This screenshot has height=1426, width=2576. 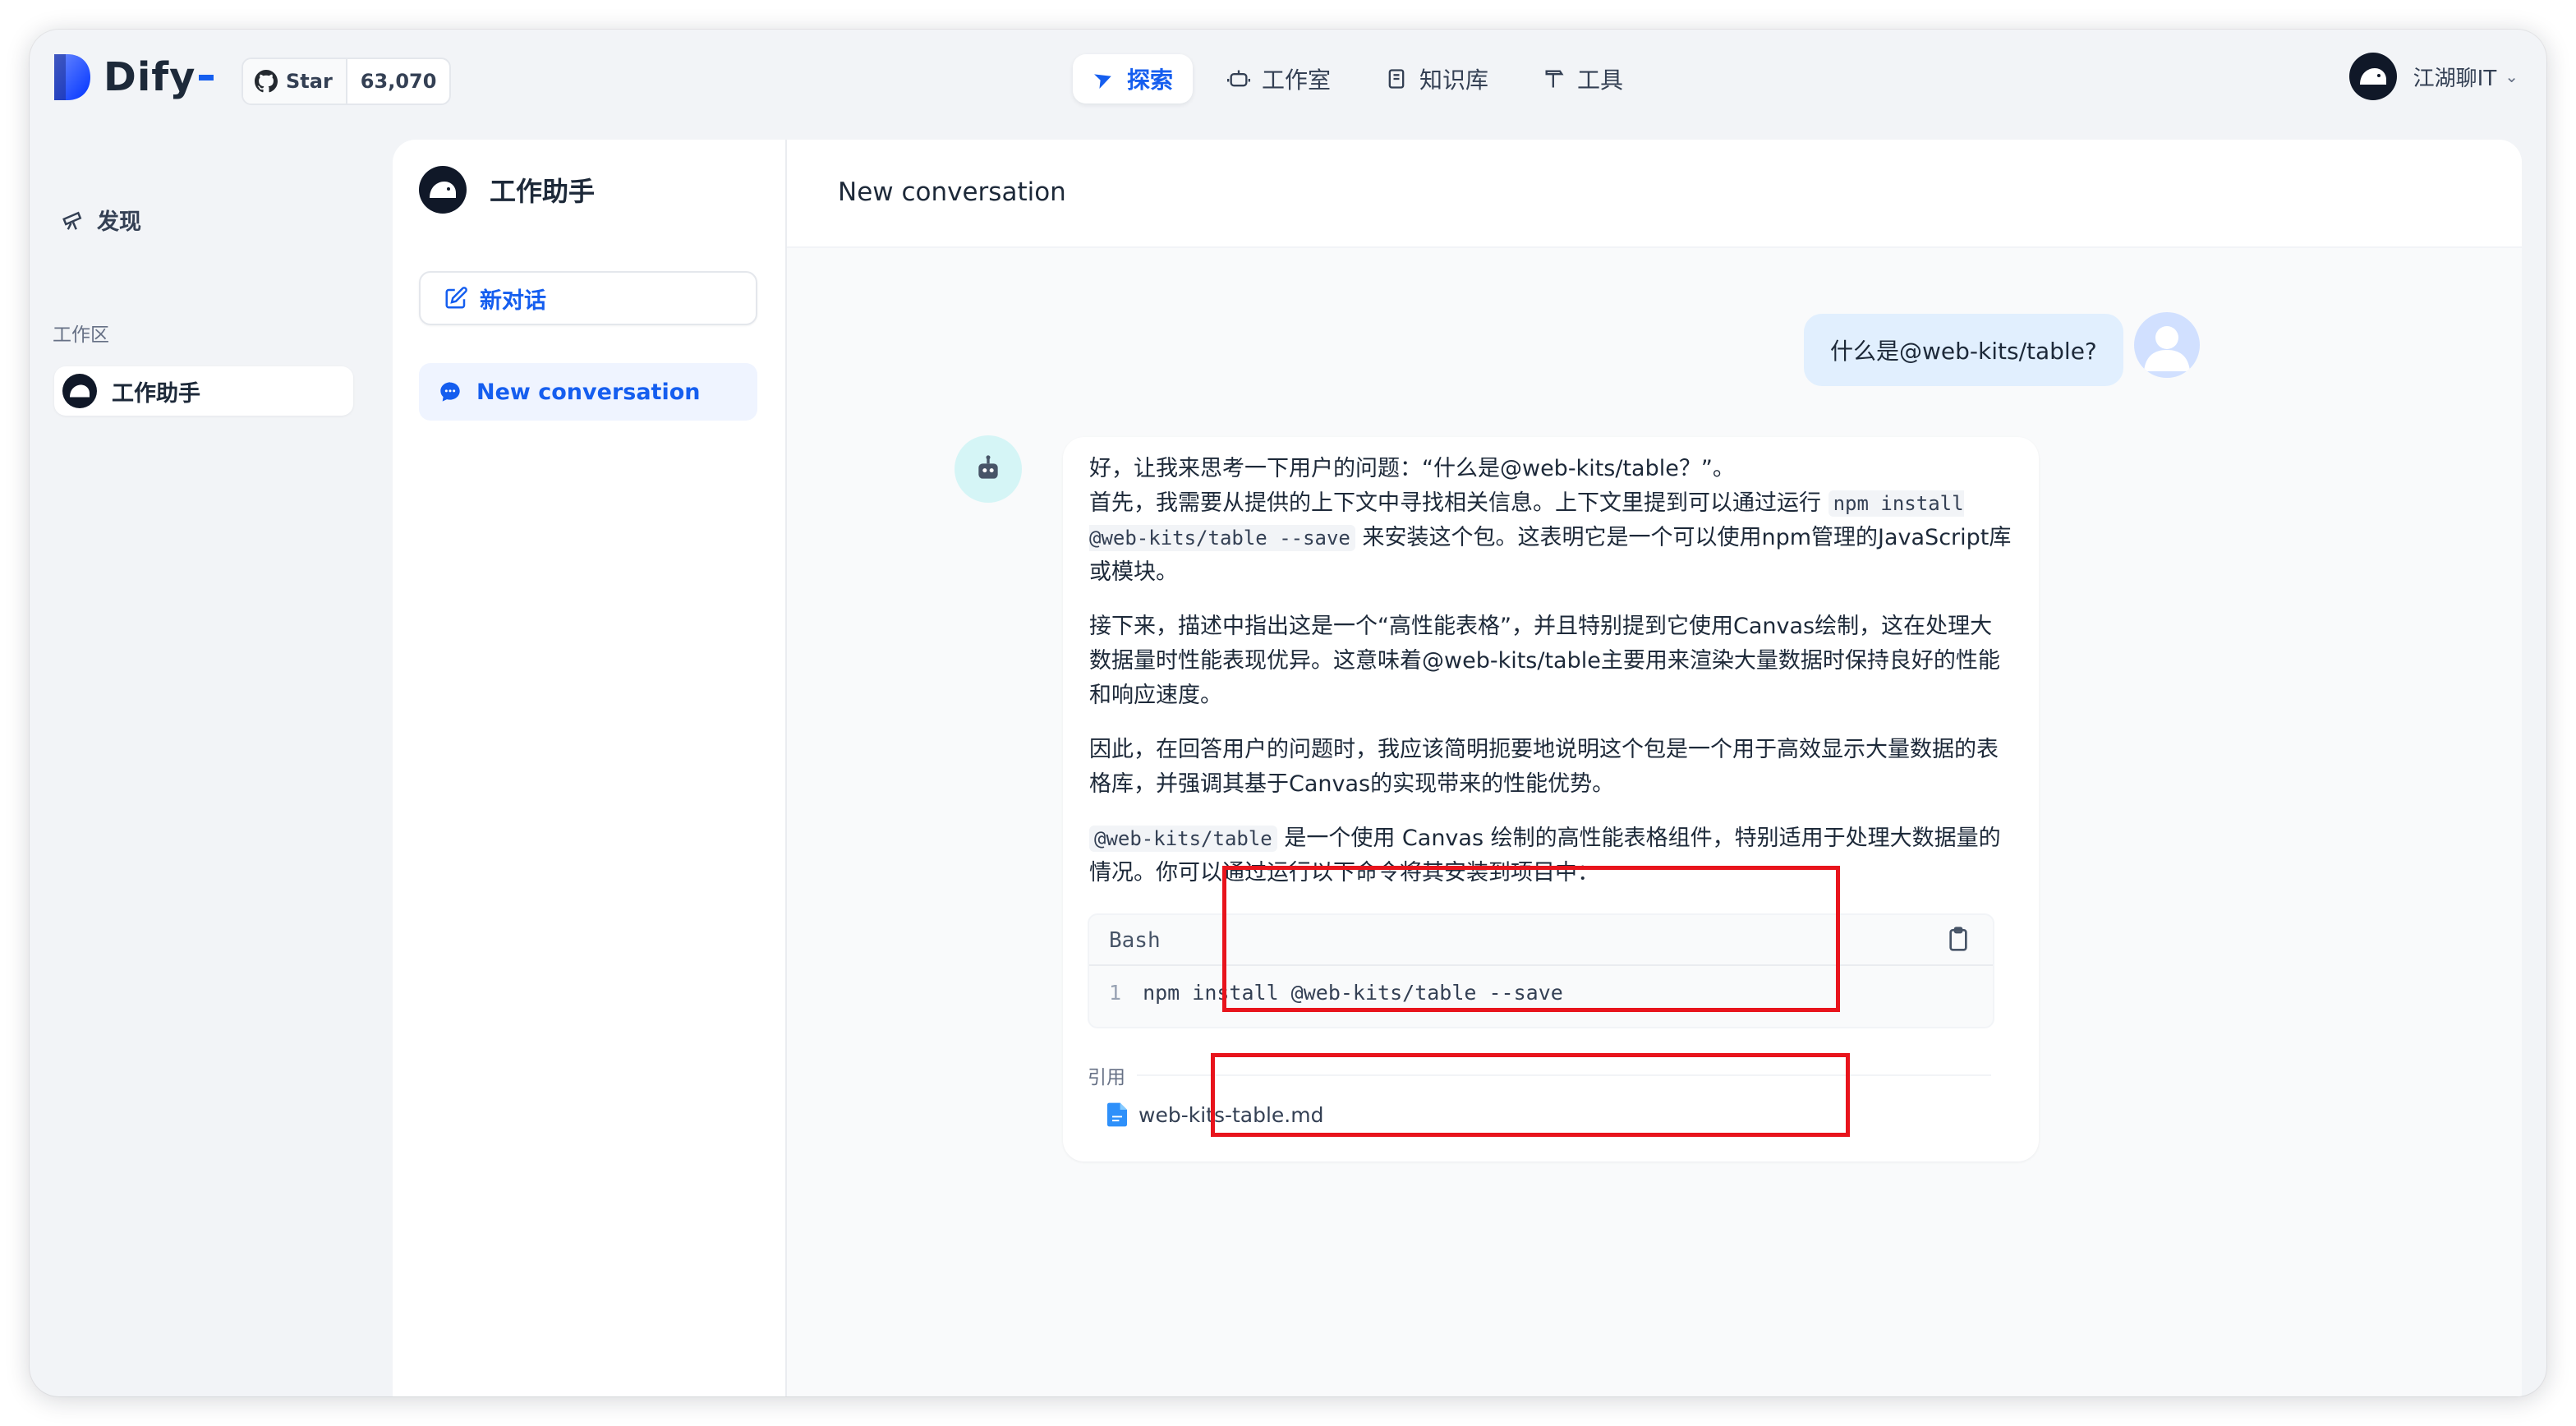 I want to click on app-header: 工作助手, so click(x=507, y=190).